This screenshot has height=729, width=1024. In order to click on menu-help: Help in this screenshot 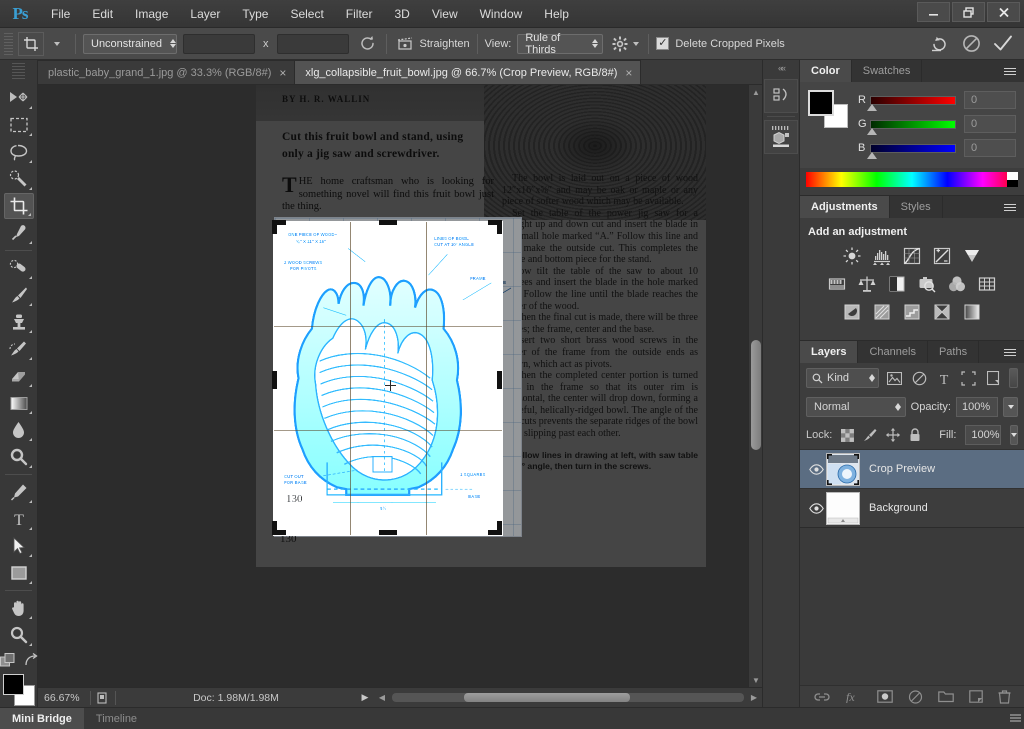, I will do `click(556, 14)`.